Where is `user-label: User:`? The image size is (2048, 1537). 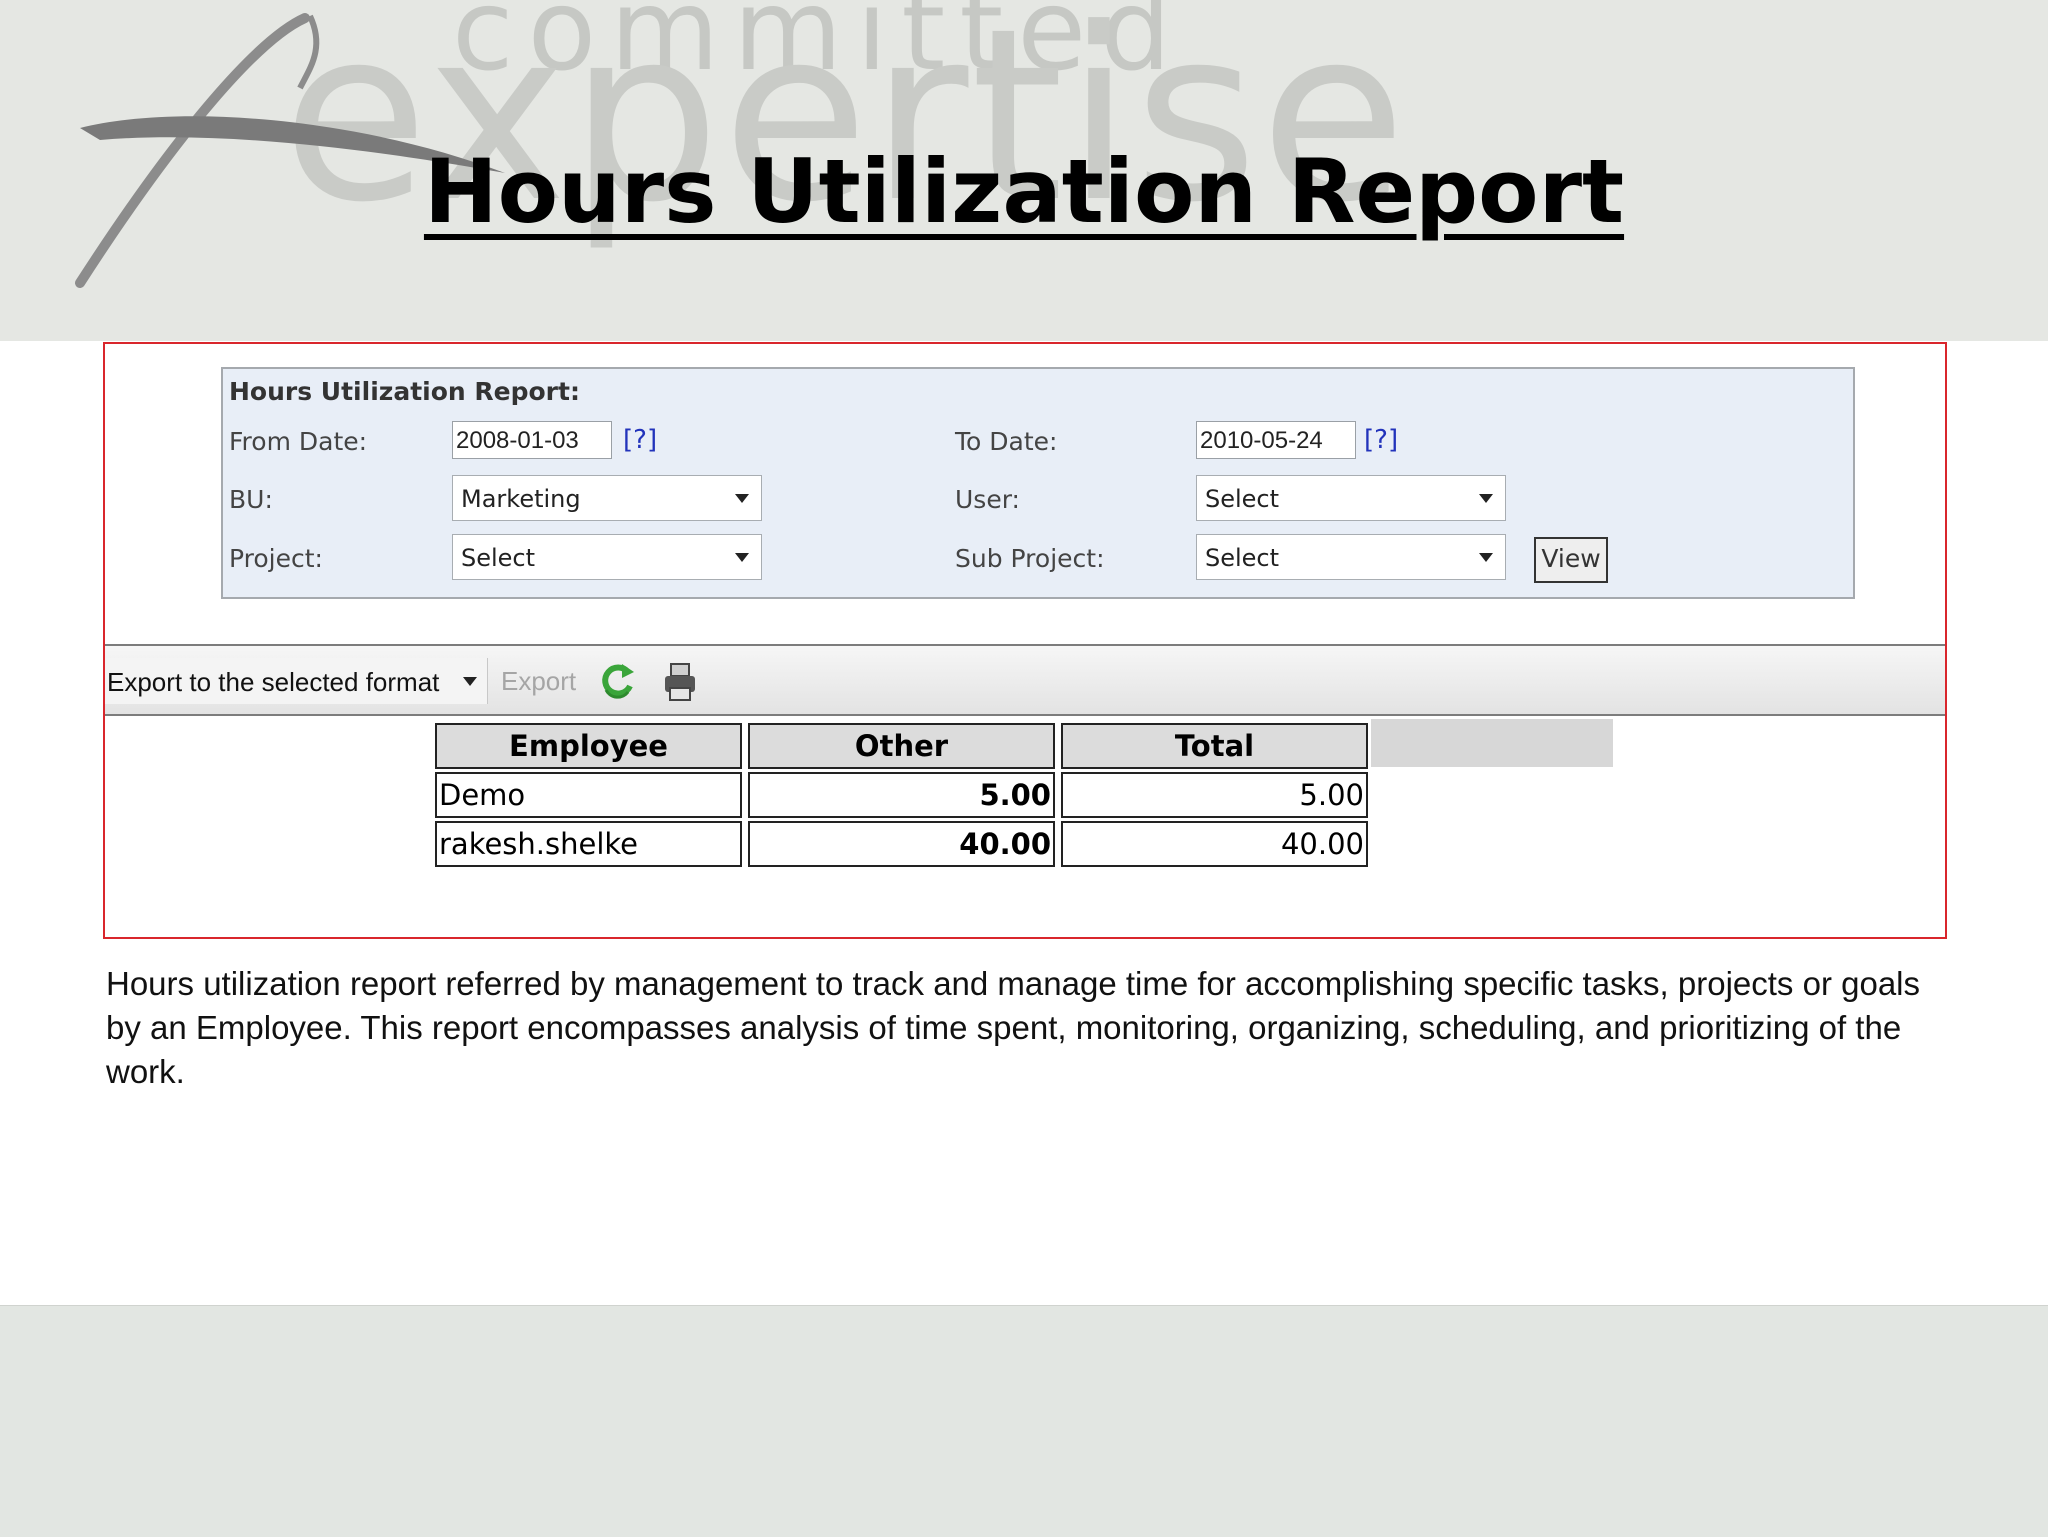 user-label: User: is located at coordinates (987, 499).